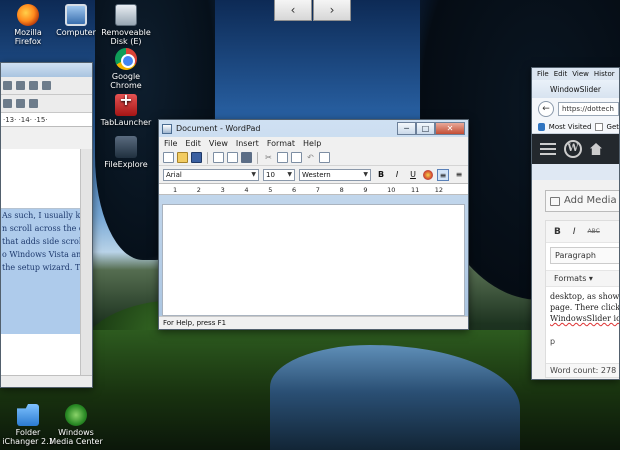 The image size is (620, 450). I want to click on format-toolbar: Arial ▼ 10 ▼ Western ▼ B I U ≡ ≡, so click(313, 174).